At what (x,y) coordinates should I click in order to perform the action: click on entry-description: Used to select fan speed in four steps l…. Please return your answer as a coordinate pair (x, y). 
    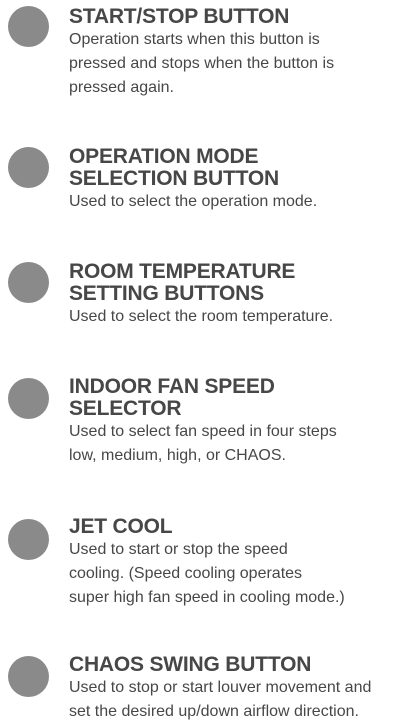
    Looking at the image, I should click on (230, 444).